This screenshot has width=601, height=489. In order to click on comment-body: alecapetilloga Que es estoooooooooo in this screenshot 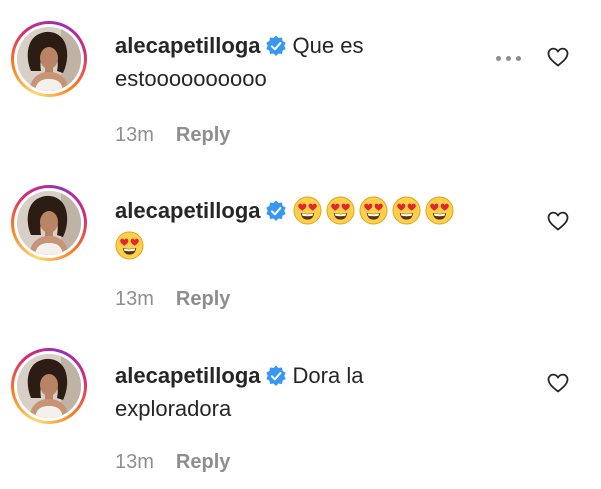, I will do `click(295, 62)`.